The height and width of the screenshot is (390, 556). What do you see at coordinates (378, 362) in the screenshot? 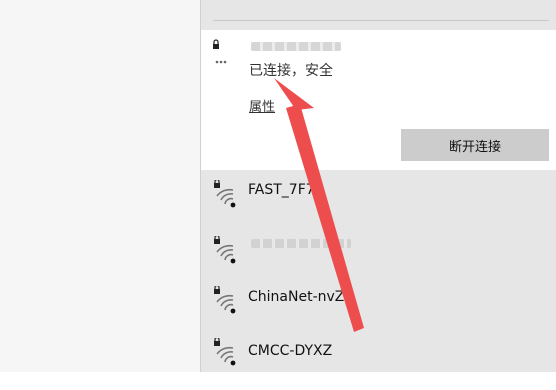
I see `network-item-cmcc: CMCC-DYXZ` at bounding box center [378, 362].